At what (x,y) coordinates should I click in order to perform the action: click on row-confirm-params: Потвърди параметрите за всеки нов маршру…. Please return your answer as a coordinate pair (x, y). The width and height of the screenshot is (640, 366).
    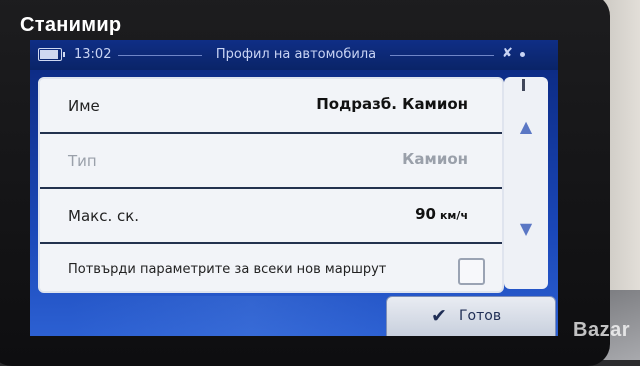
    Looking at the image, I should click on (271, 267).